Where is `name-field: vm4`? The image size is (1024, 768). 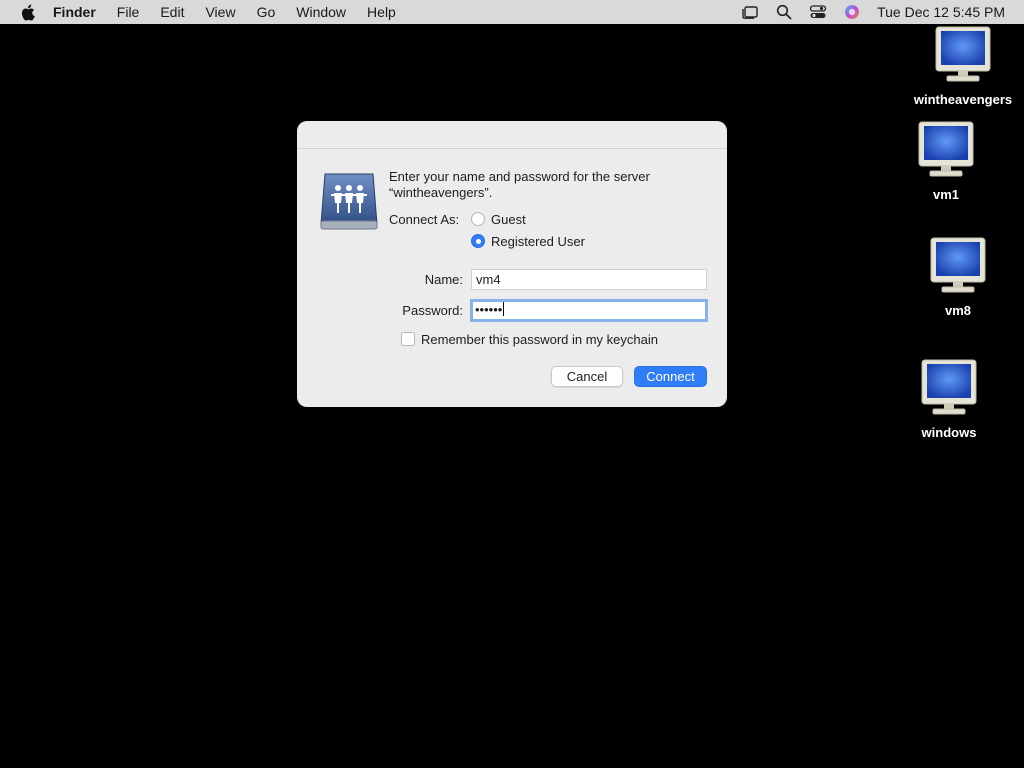
name-field: vm4 is located at coordinates (589, 279).